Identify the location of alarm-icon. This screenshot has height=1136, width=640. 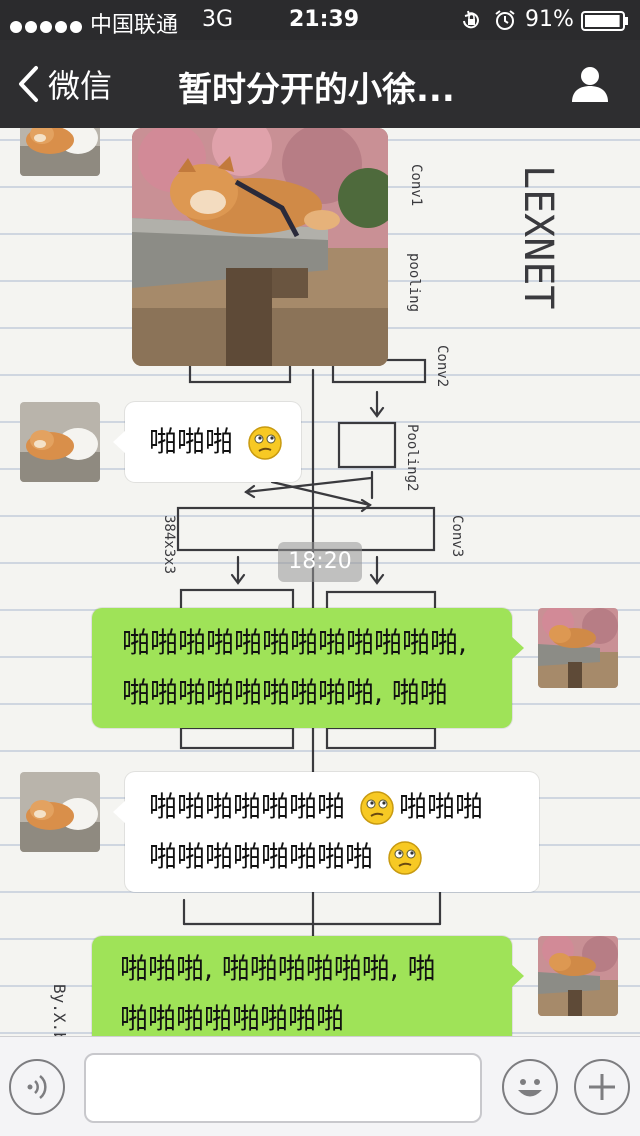
(505, 20).